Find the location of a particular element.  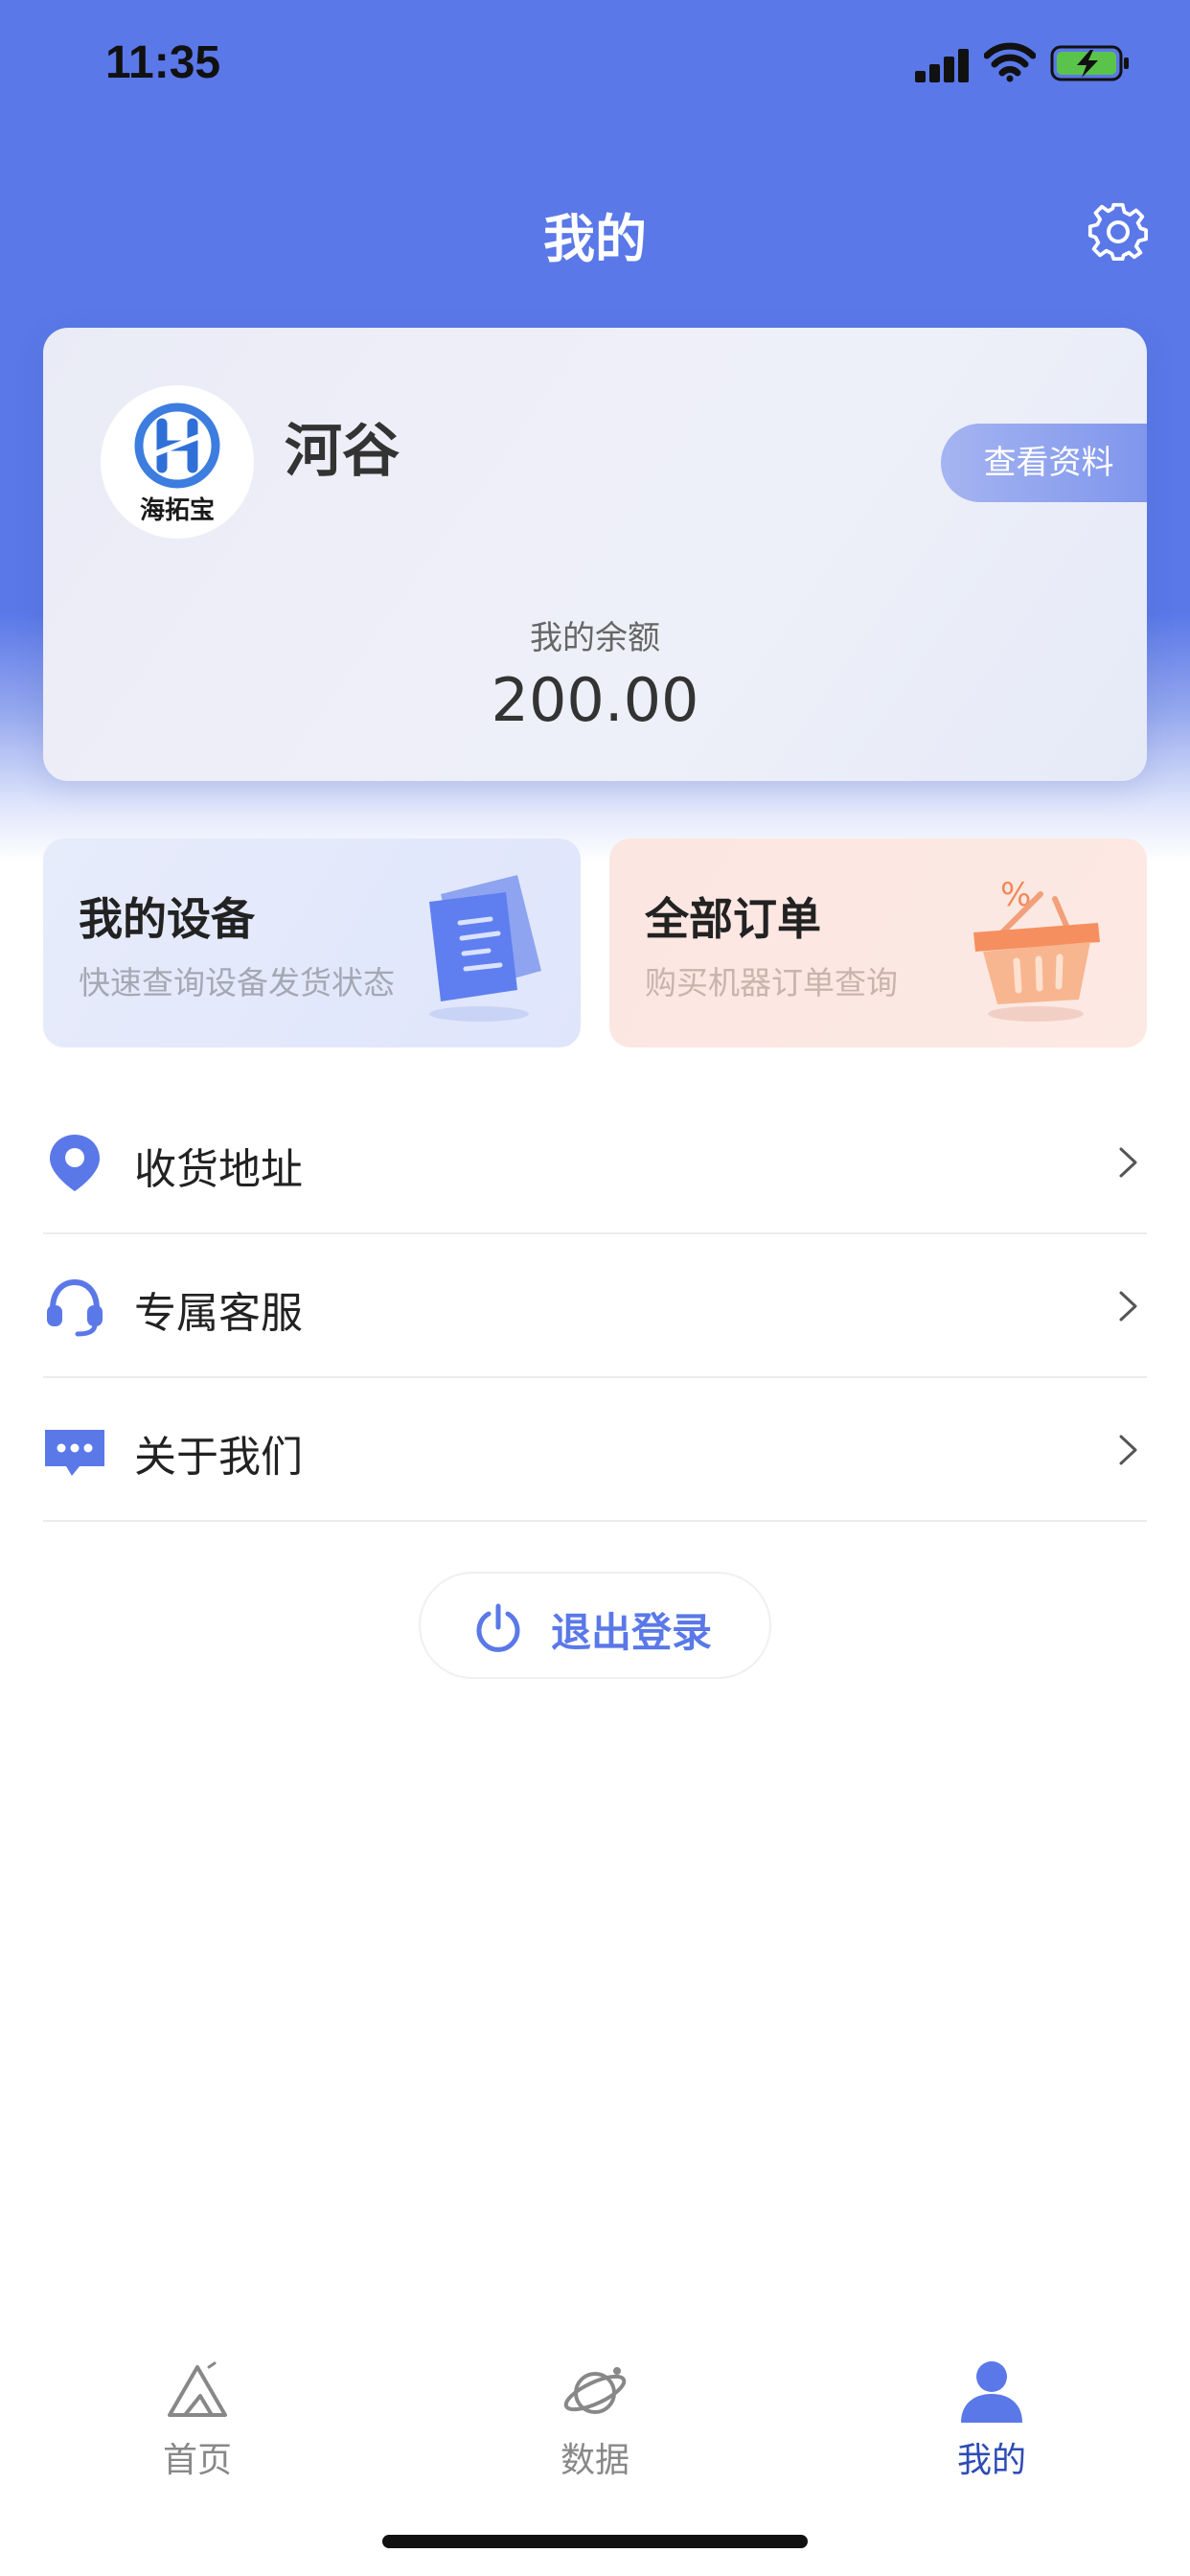

menu-item-customer-service: 专属客服 is located at coordinates (595, 1306).